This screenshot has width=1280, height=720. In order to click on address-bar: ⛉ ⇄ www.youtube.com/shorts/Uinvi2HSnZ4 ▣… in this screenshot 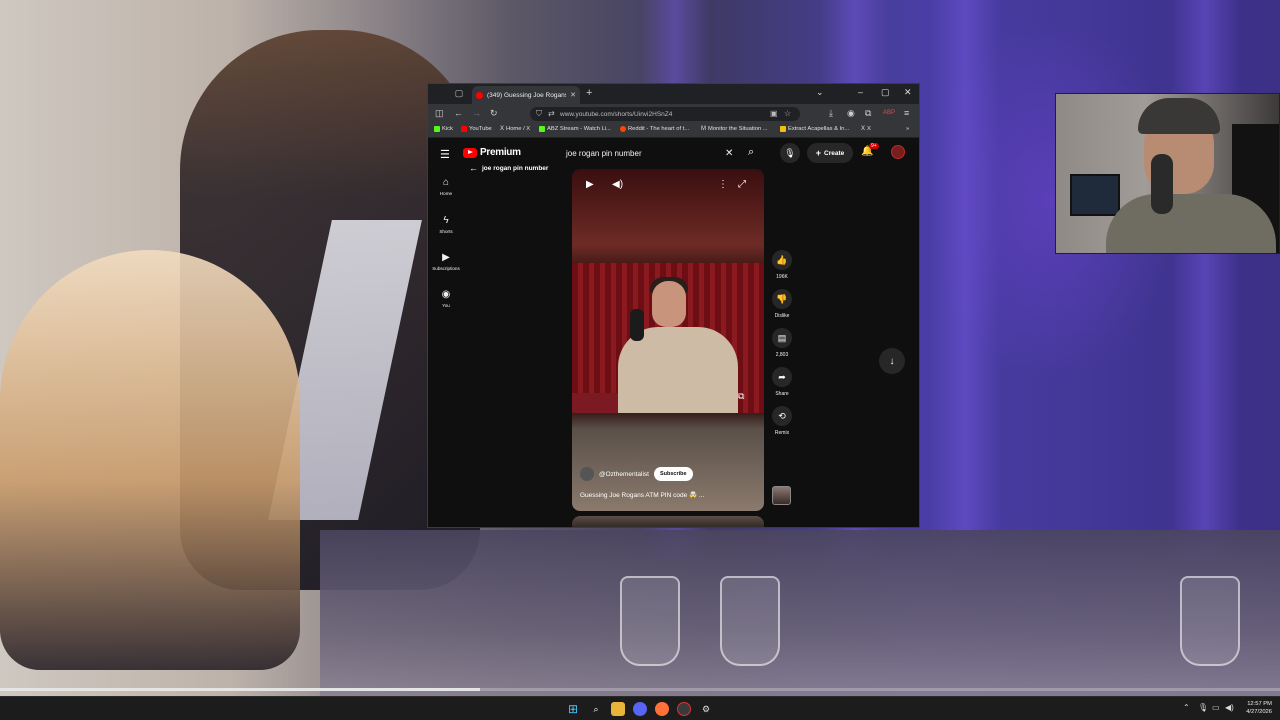, I will do `click(665, 114)`.